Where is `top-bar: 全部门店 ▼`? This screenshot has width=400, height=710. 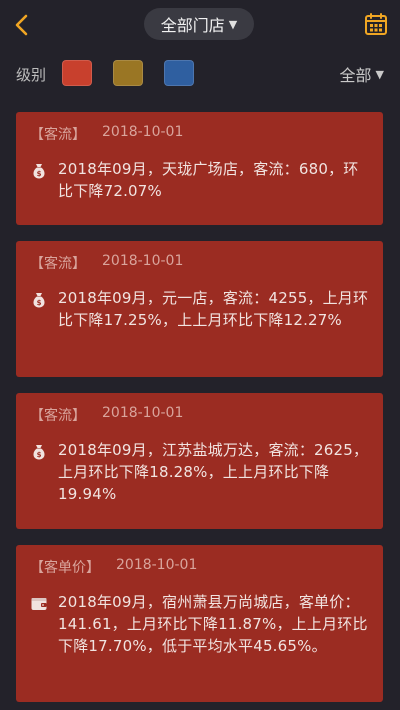
top-bar: 全部门店 ▼ is located at coordinates (200, 25).